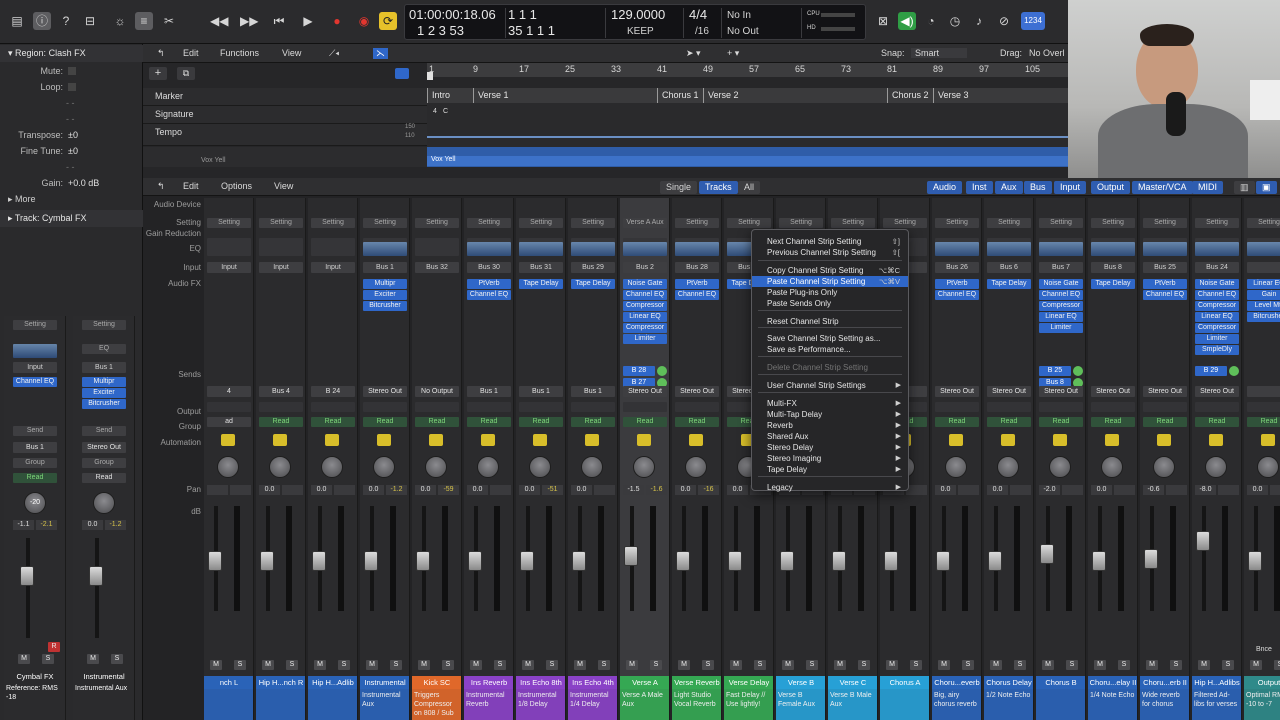 The width and height of the screenshot is (1280, 720). Describe the element at coordinates (450, 95) in the screenshot. I see `marker-intro: Intro` at that location.